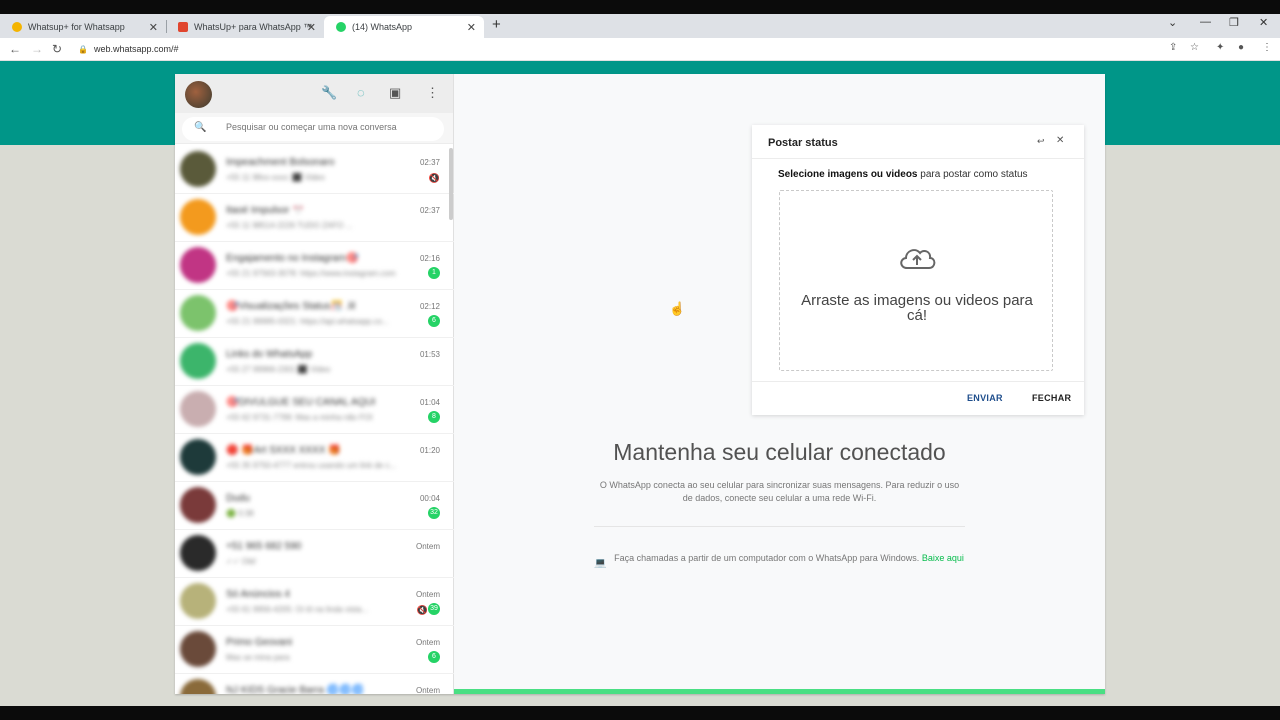 This screenshot has height=720, width=1280. Describe the element at coordinates (434, 417) in the screenshot. I see `unread-badge: 8` at that location.